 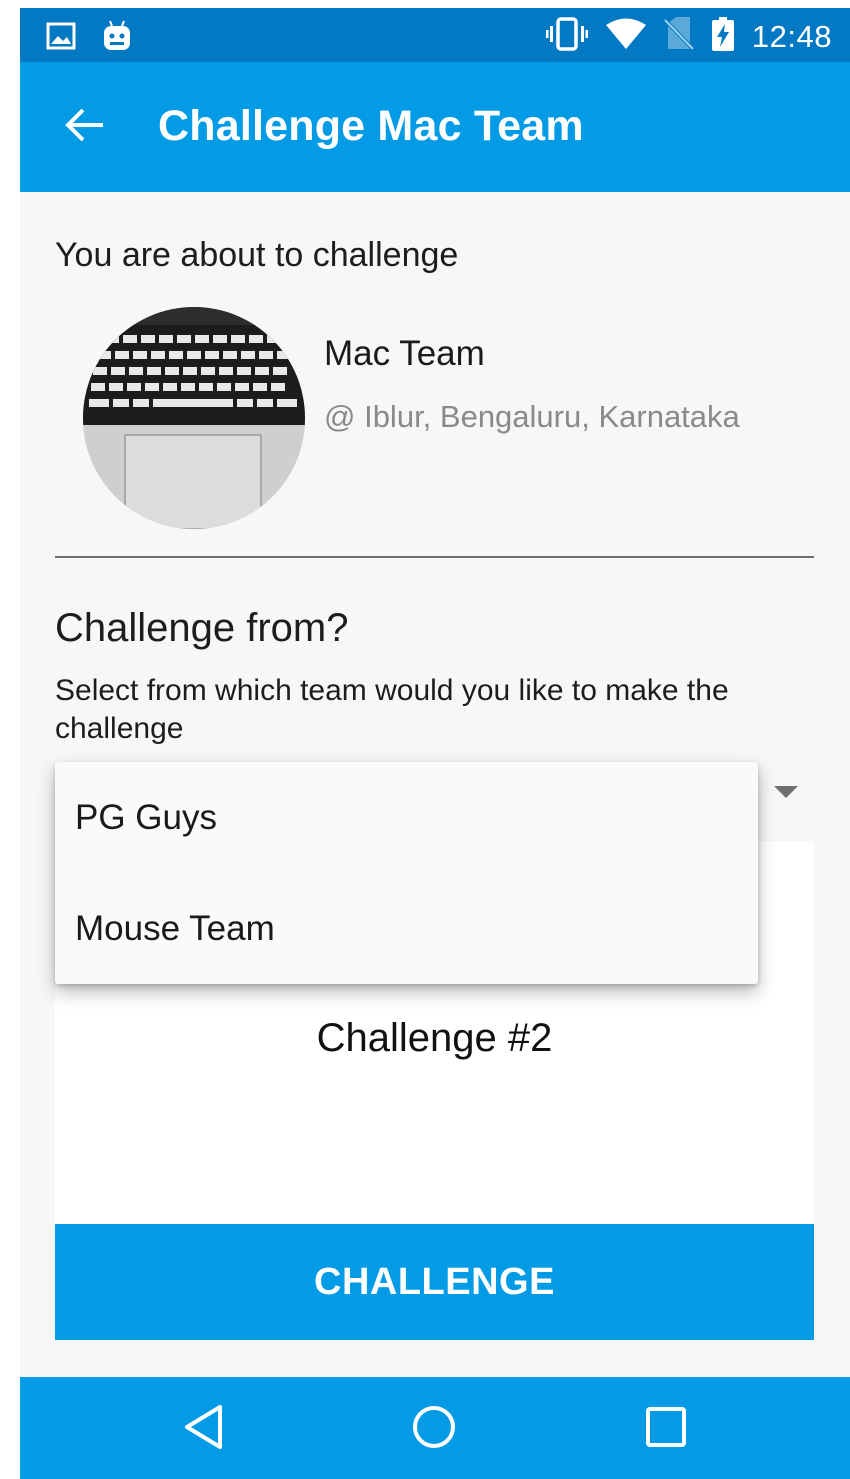 What do you see at coordinates (371, 126) in the screenshot?
I see `page-title: Challenge Mac Team` at bounding box center [371, 126].